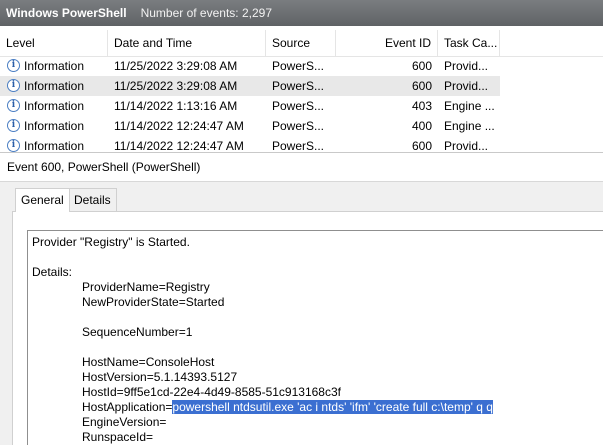 This screenshot has height=445, width=603. Describe the element at coordinates (118, 437) in the screenshot. I see `message-line: RunspaceId=` at that location.